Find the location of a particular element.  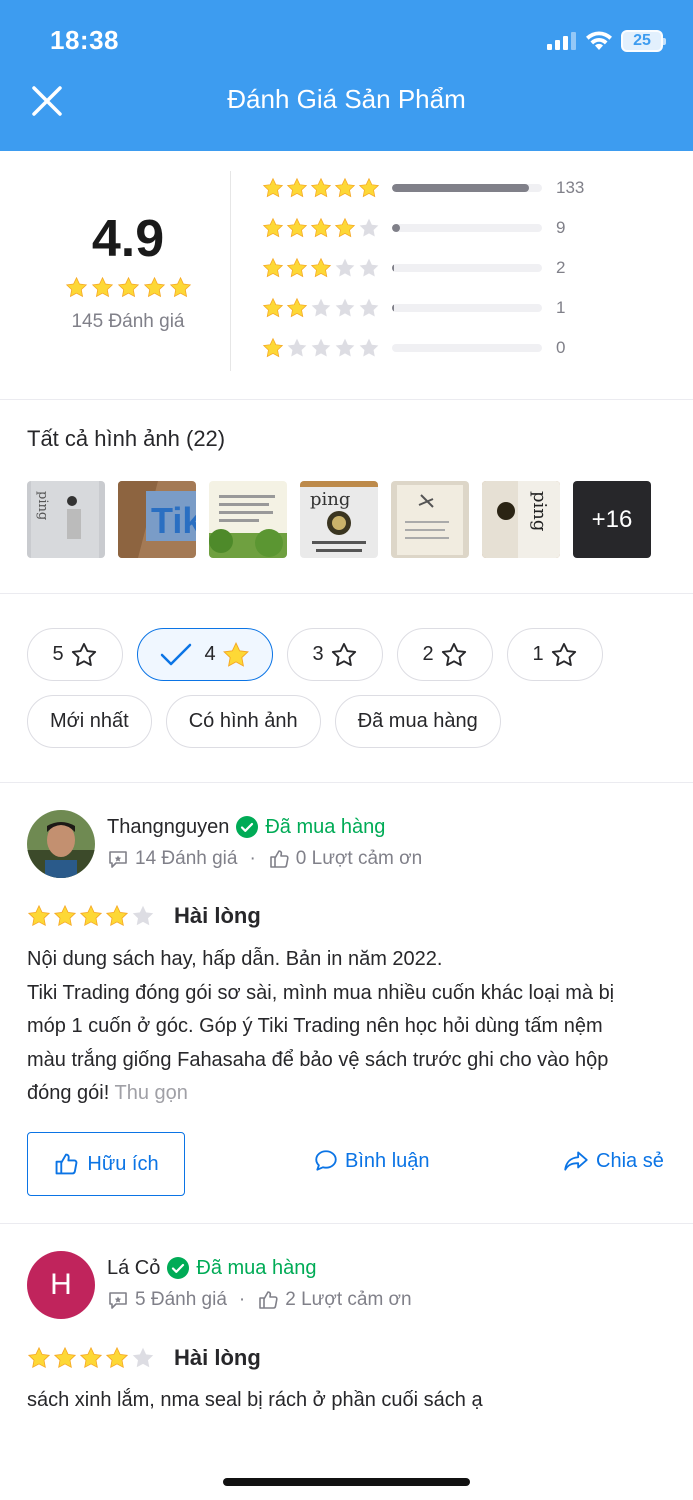

review-image: Tik is located at coordinates (157, 519).